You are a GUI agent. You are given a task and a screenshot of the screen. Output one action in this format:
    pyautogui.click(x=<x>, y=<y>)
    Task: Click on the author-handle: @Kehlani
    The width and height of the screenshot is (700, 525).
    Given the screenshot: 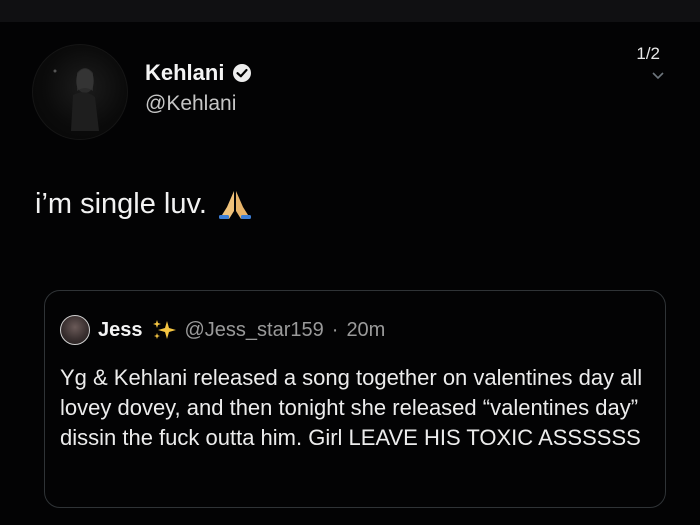 What is the action you would take?
    pyautogui.click(x=190, y=104)
    